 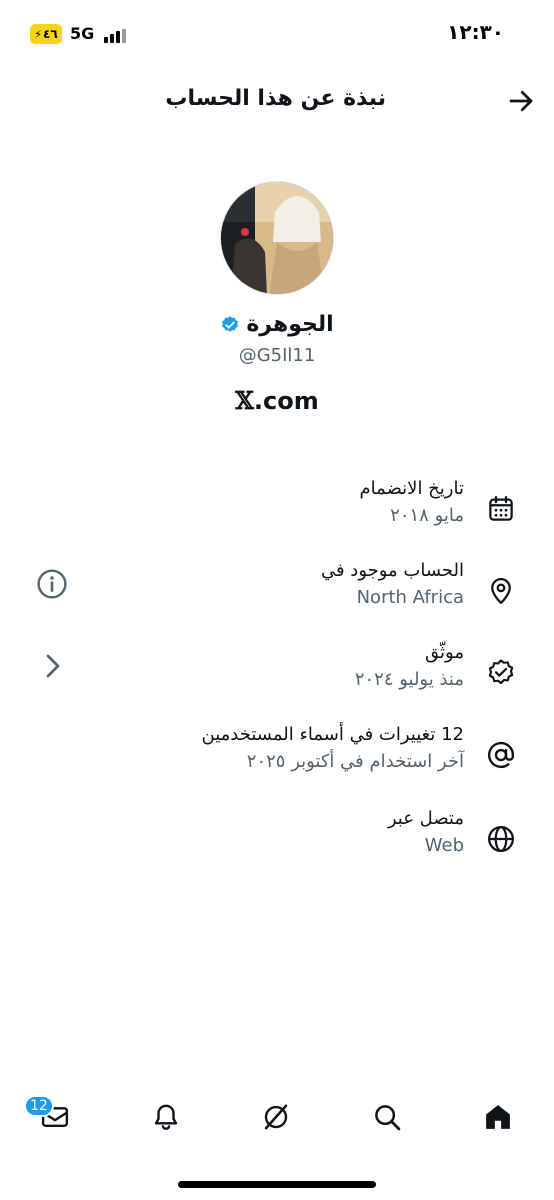 What do you see at coordinates (387, 1117) in the screenshot?
I see `search-icon` at bounding box center [387, 1117].